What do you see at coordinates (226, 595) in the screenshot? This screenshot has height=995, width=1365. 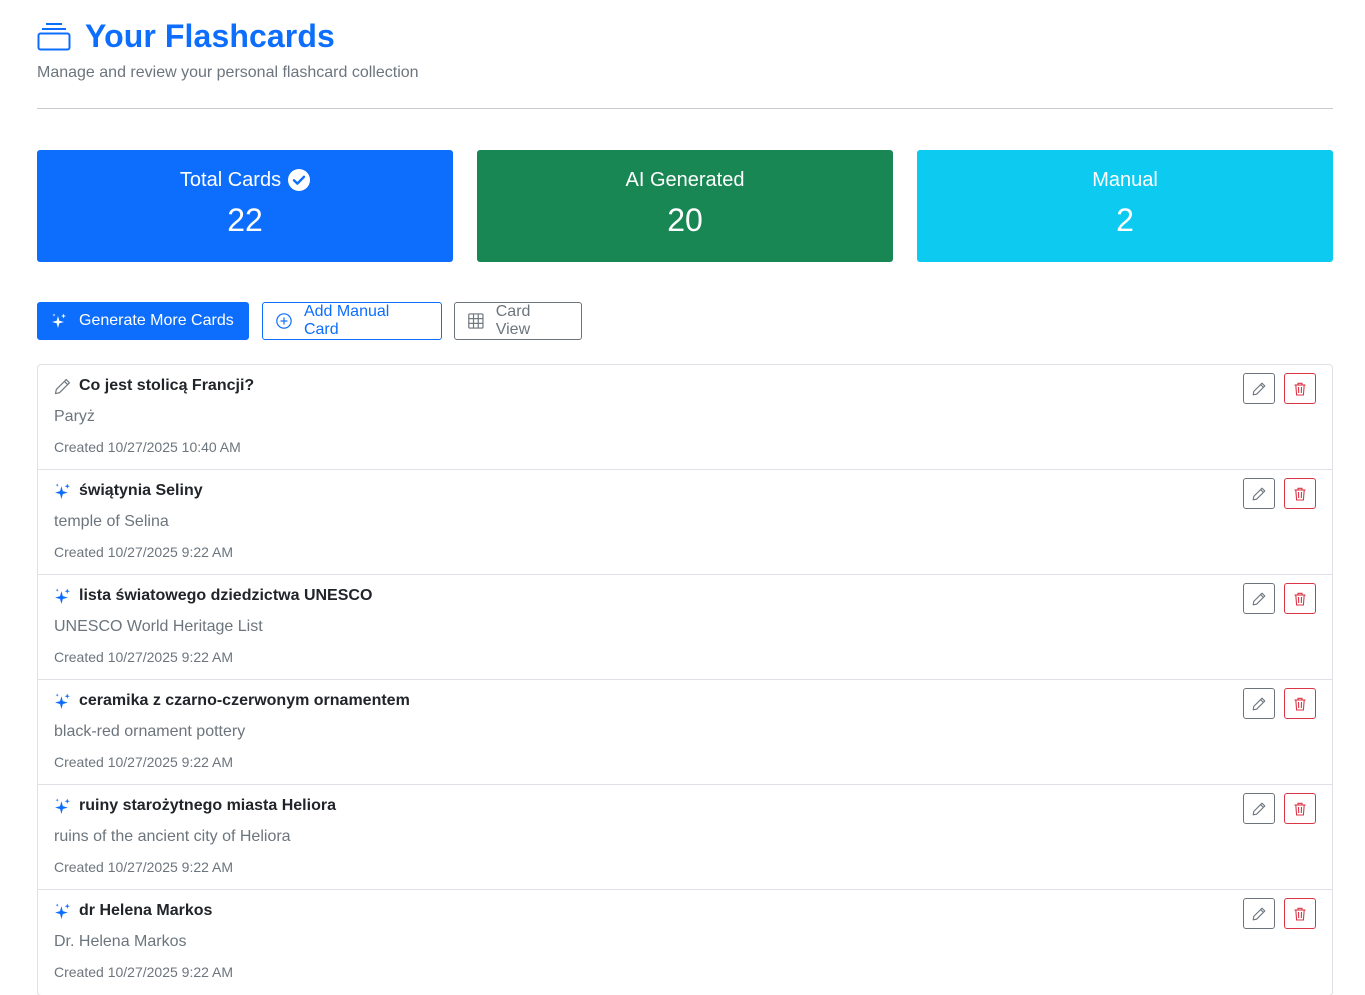 I see `card-front: lista światowego dziedzictwa UNESCO` at bounding box center [226, 595].